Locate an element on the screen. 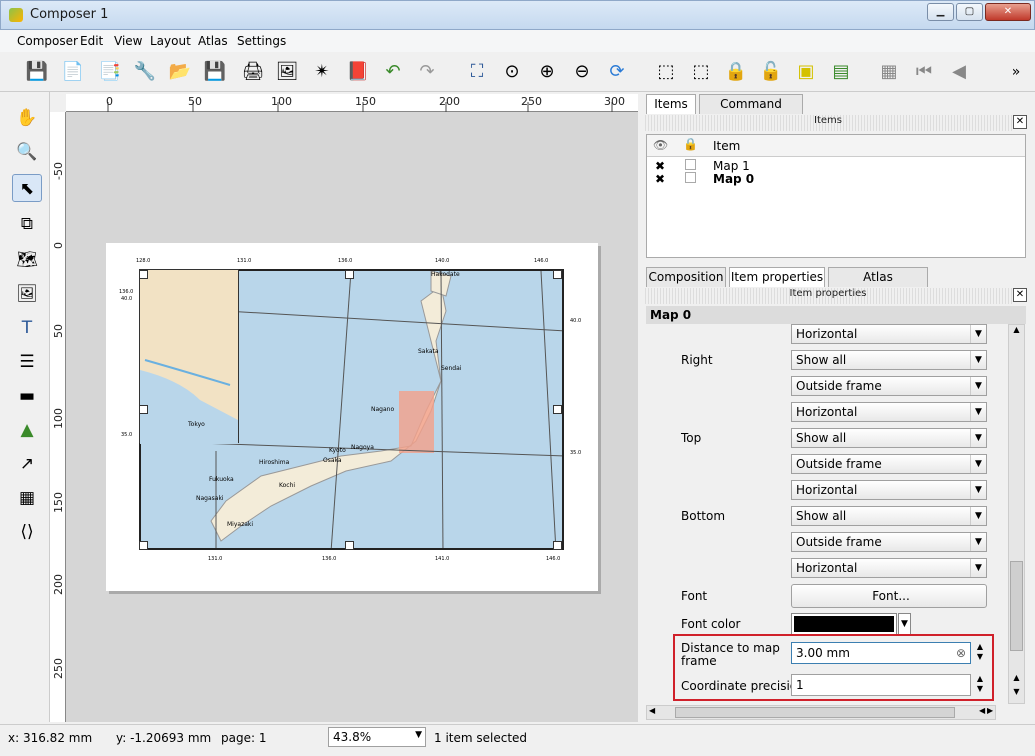  refresh-icon: ⟳ is located at coordinates (617, 72).